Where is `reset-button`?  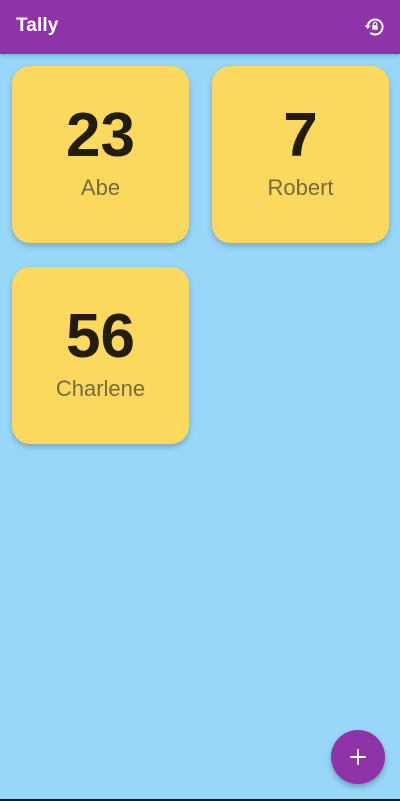
reset-button is located at coordinates (375, 27).